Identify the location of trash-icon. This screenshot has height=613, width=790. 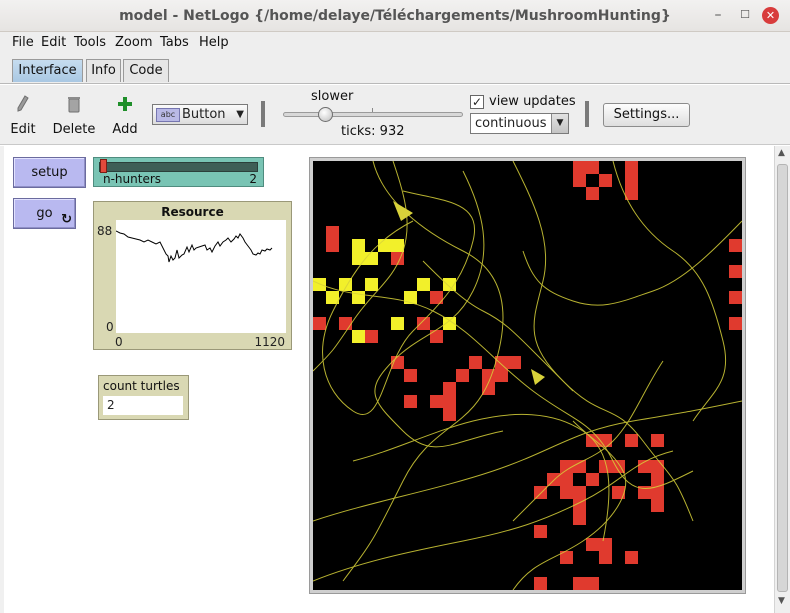
(74, 105).